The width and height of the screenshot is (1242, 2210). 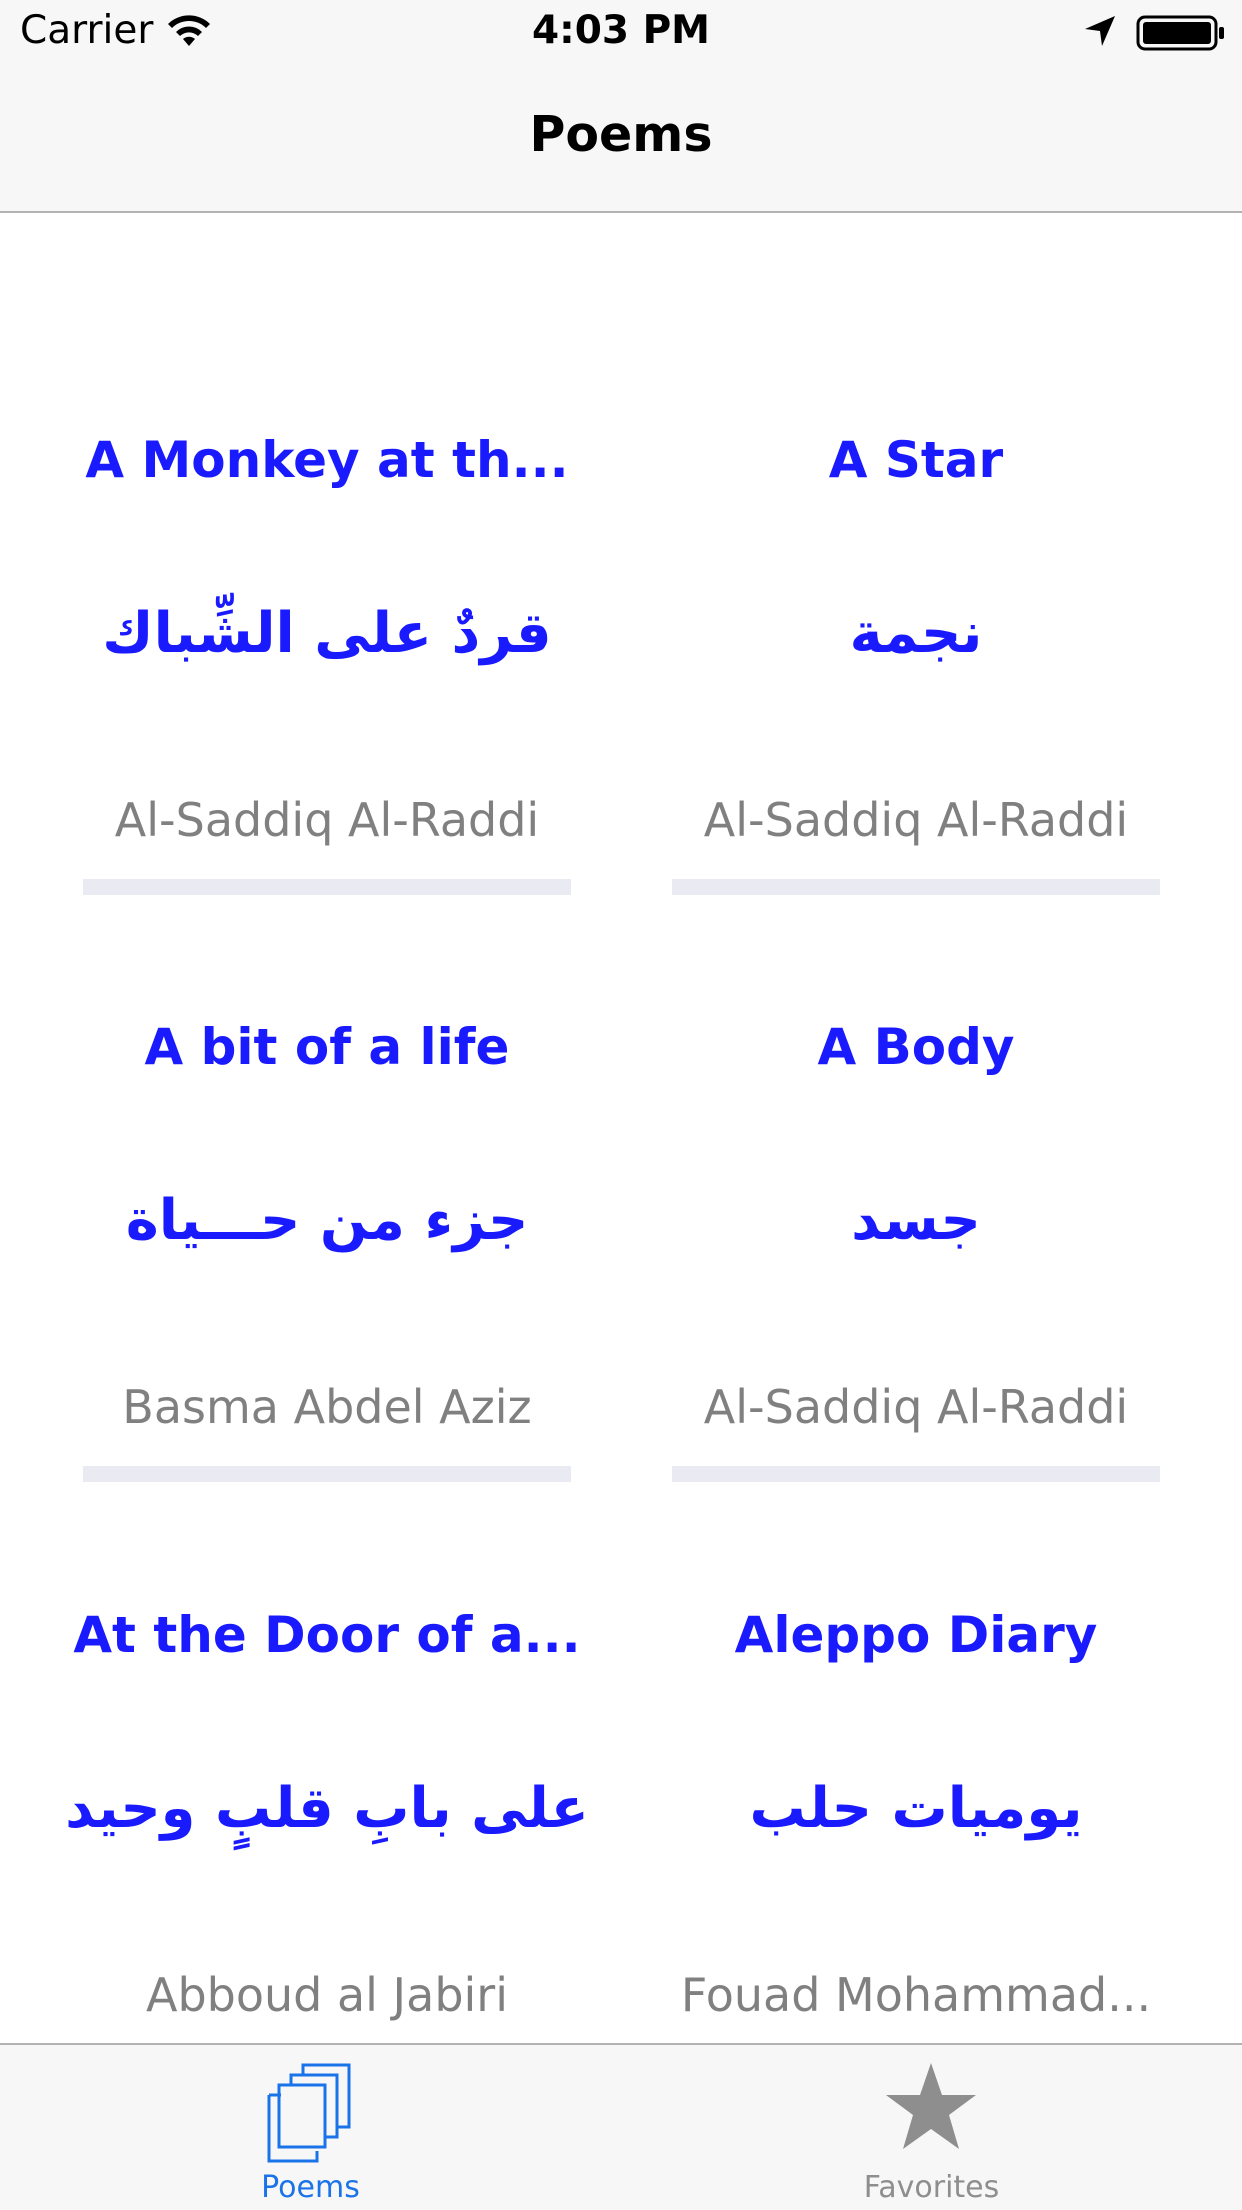 What do you see at coordinates (916, 1220) in the screenshot?
I see `poem-arabic-title: جسد` at bounding box center [916, 1220].